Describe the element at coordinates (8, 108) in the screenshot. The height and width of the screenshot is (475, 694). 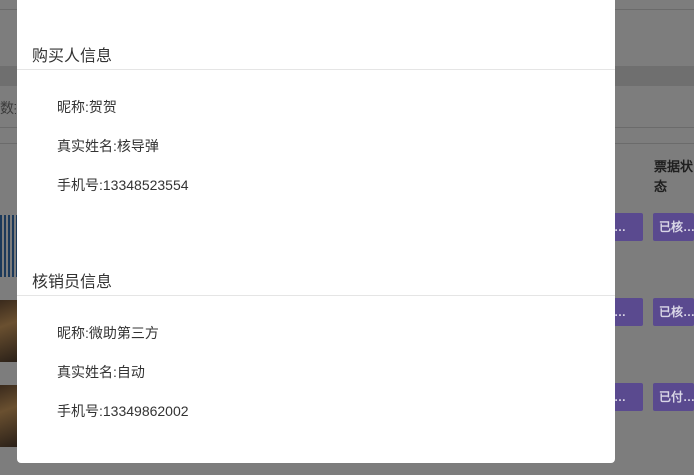
I see `background-left-label: 数据` at that location.